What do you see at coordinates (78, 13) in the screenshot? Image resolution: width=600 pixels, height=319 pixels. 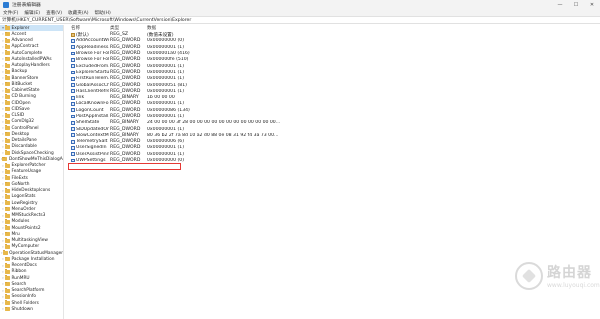 I see `menu-favorites: 收藏夹(A)` at bounding box center [78, 13].